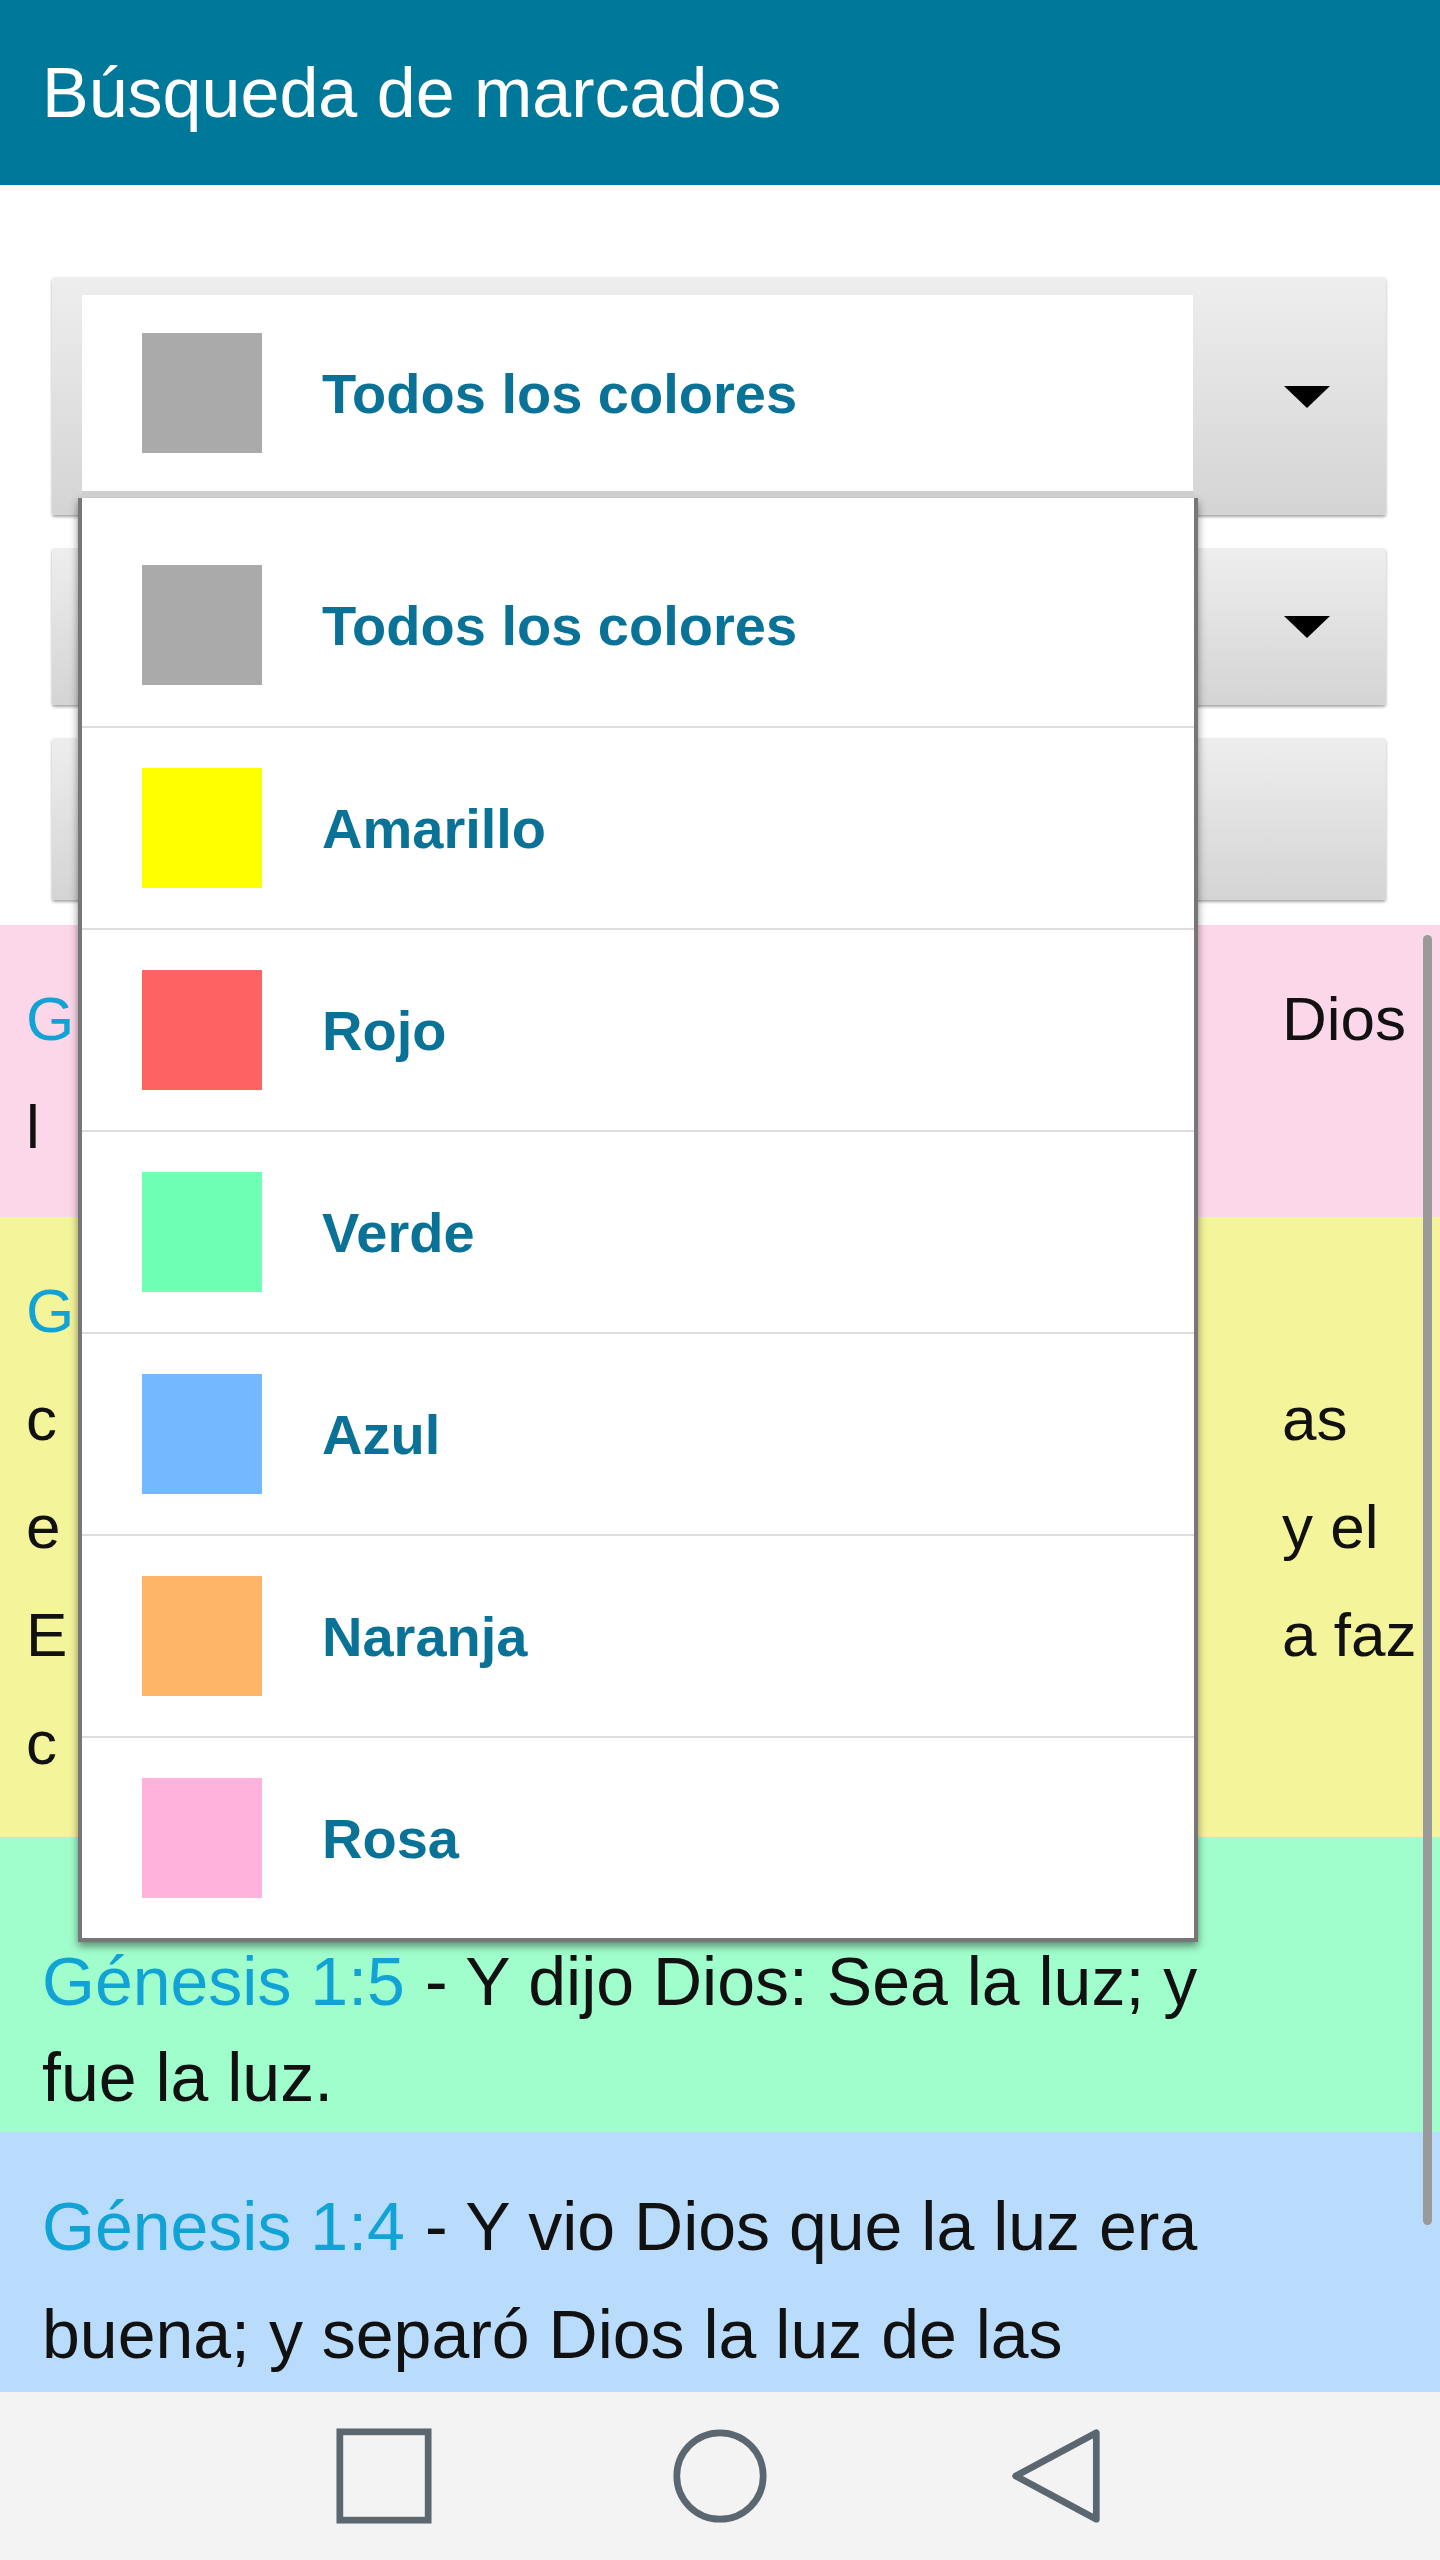 This screenshot has height=2560, width=1440. Describe the element at coordinates (47, 1634) in the screenshot. I see `verse-fragment: E` at that location.